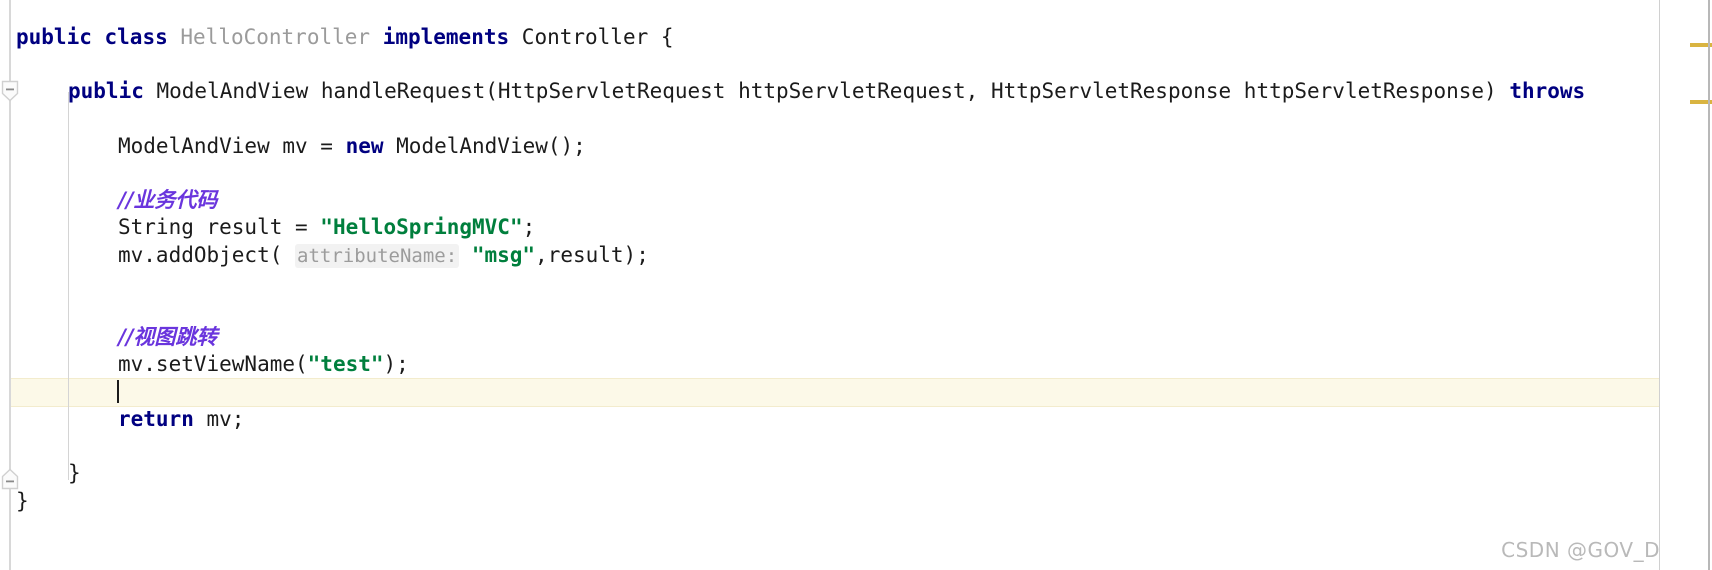 The height and width of the screenshot is (570, 1712). Describe the element at coordinates (1547, 91) in the screenshot. I see `token-keyword: throws` at that location.